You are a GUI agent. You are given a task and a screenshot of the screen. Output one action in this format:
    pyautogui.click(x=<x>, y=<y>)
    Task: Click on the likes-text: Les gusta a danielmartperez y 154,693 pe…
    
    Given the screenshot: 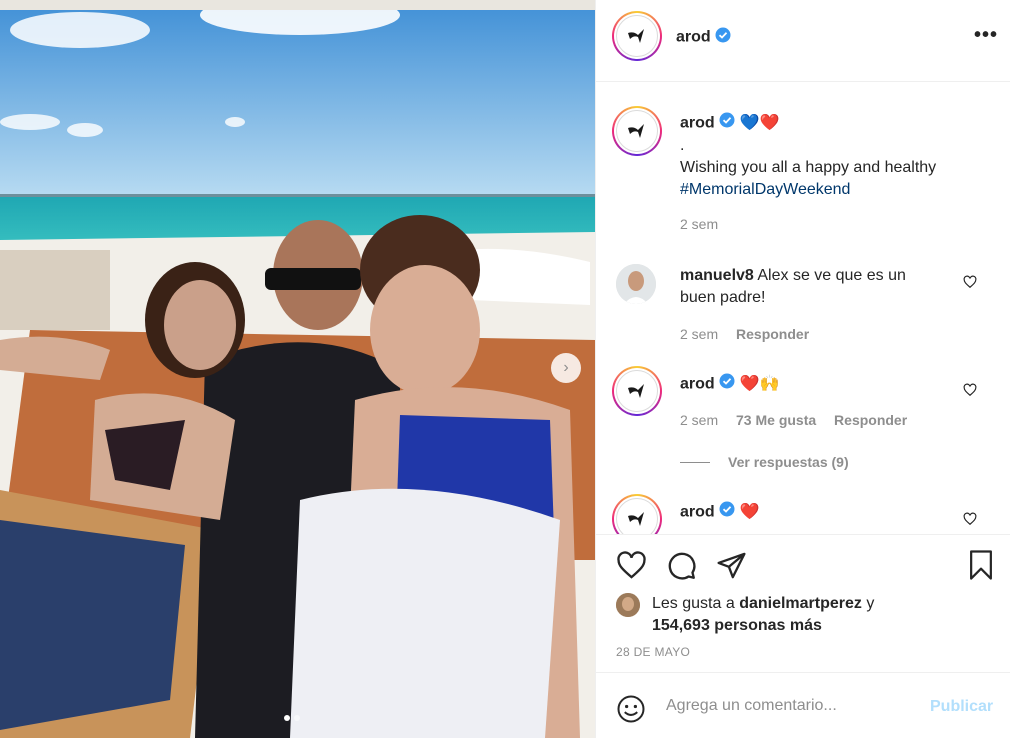 What is the action you would take?
    pyautogui.click(x=763, y=615)
    